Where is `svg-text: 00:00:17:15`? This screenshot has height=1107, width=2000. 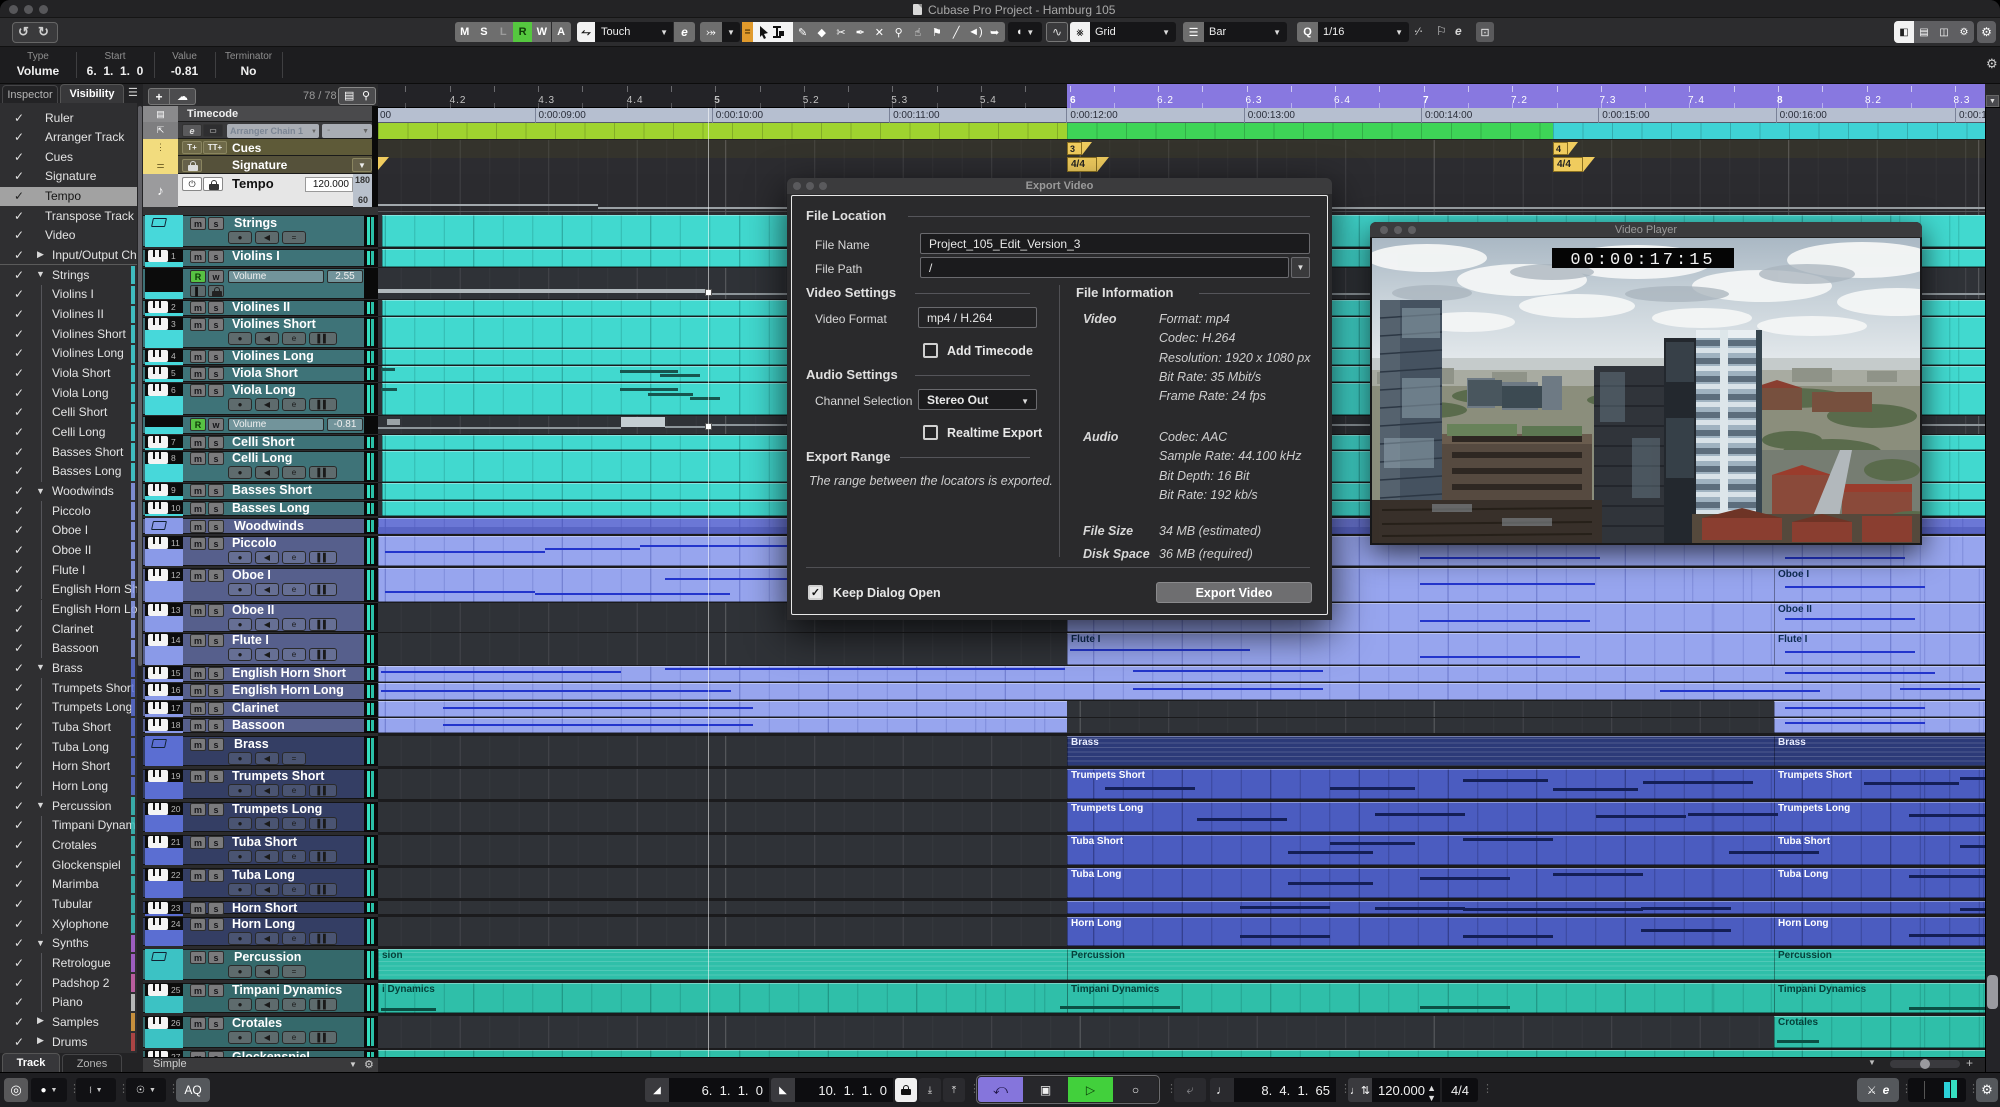 svg-text: 00:00:17:15 is located at coordinates (1642, 260).